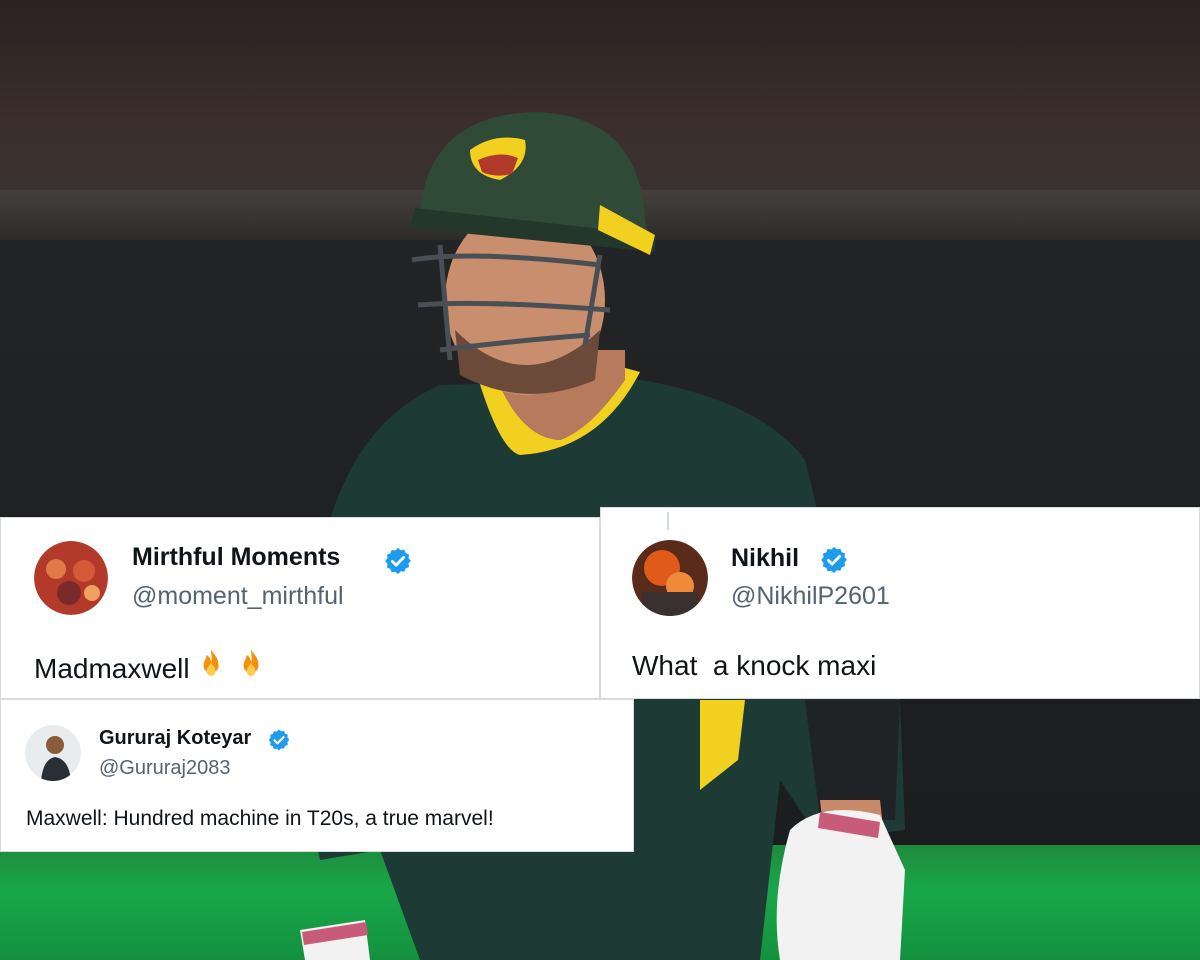 This screenshot has height=960, width=1200. Describe the element at coordinates (175, 738) in the screenshot. I see `display-name: Gururaj Koteyar` at that location.